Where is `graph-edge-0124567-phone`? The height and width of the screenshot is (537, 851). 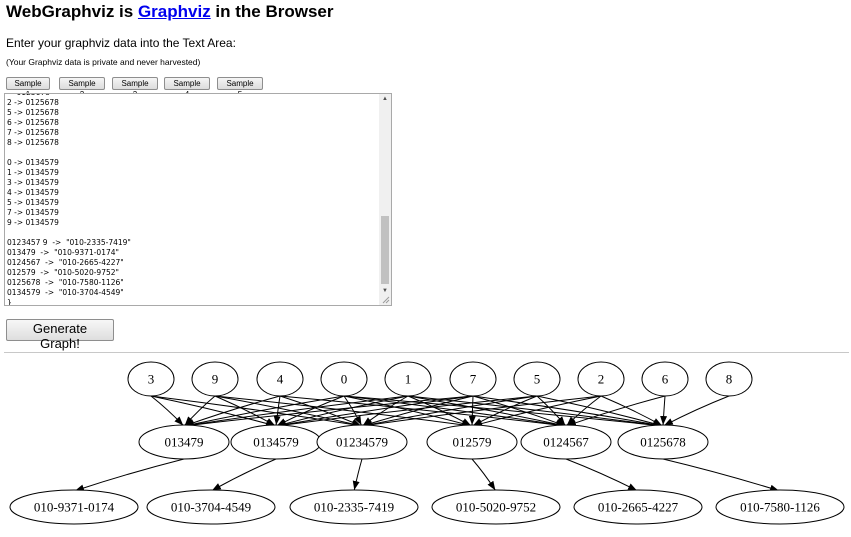
graph-edge-0124567-phone is located at coordinates (601, 474).